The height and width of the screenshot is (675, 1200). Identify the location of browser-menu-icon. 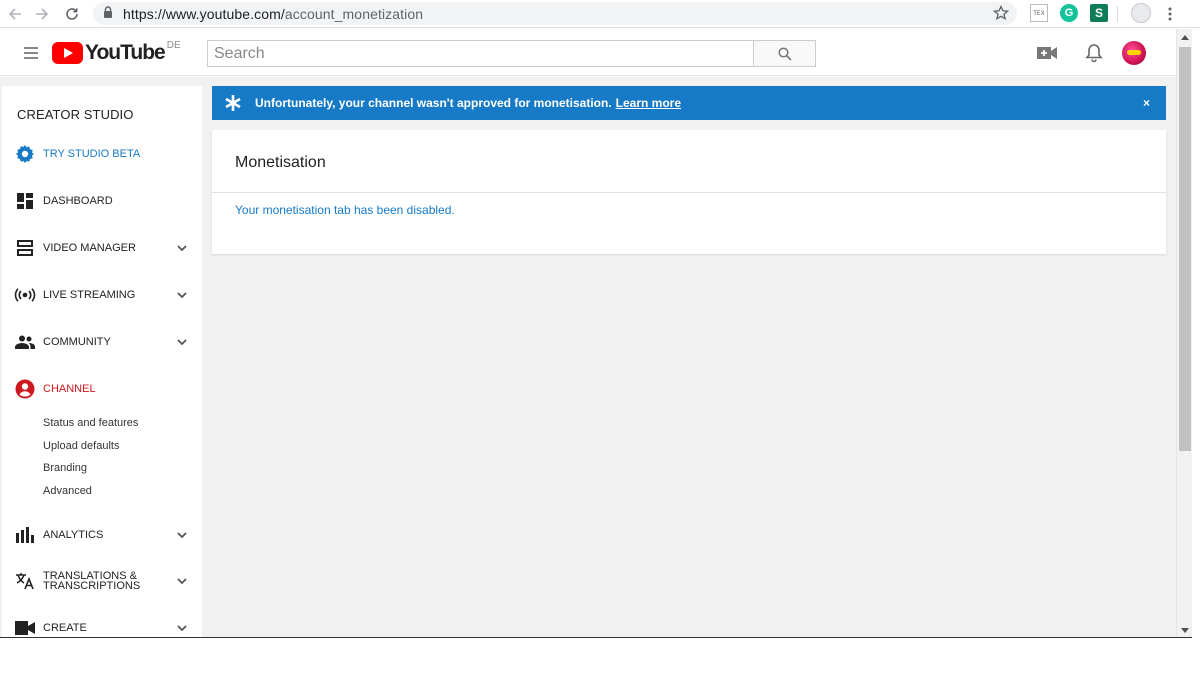
(1170, 14).